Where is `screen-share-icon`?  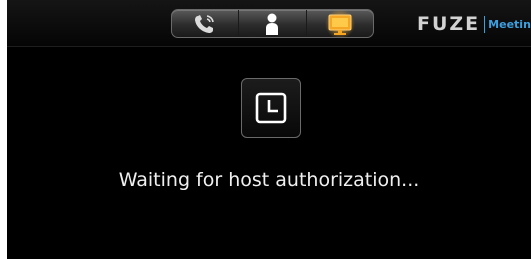
screen-share-icon is located at coordinates (340, 23).